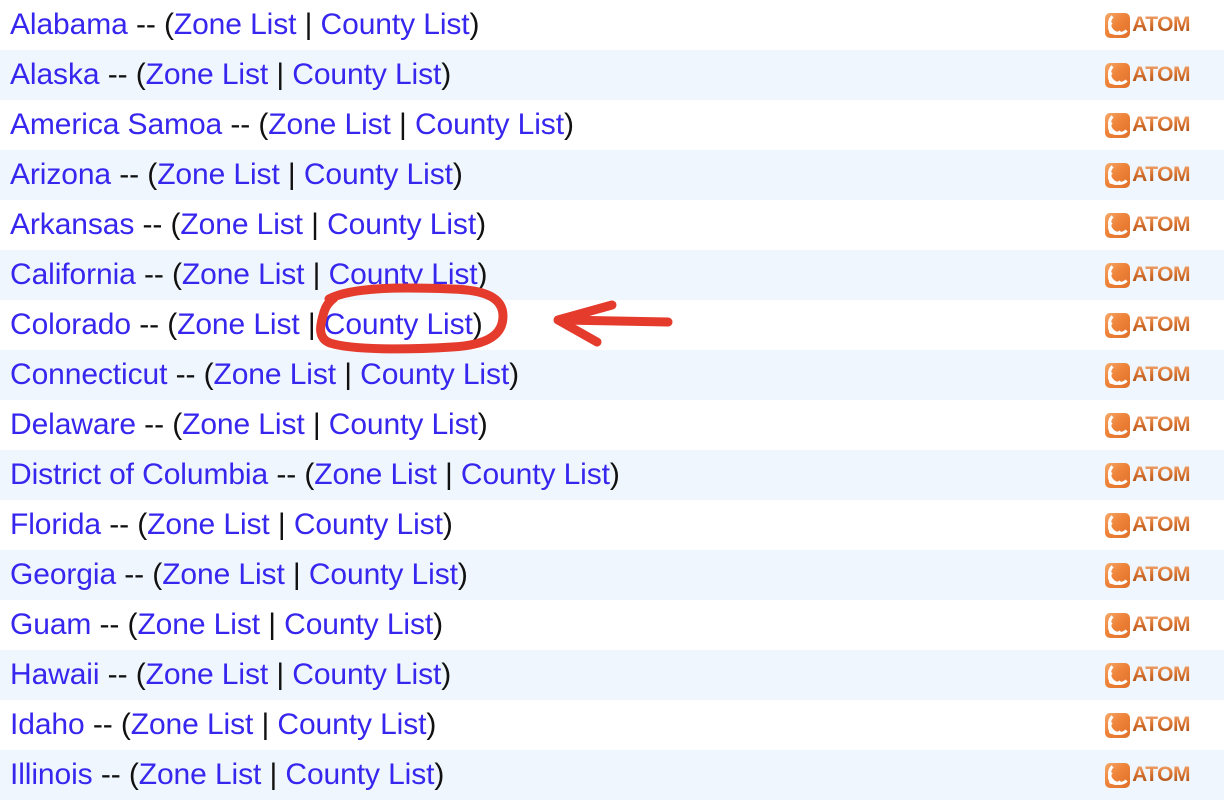  What do you see at coordinates (88, 374) in the screenshot?
I see `state-name-link: Connecticut` at bounding box center [88, 374].